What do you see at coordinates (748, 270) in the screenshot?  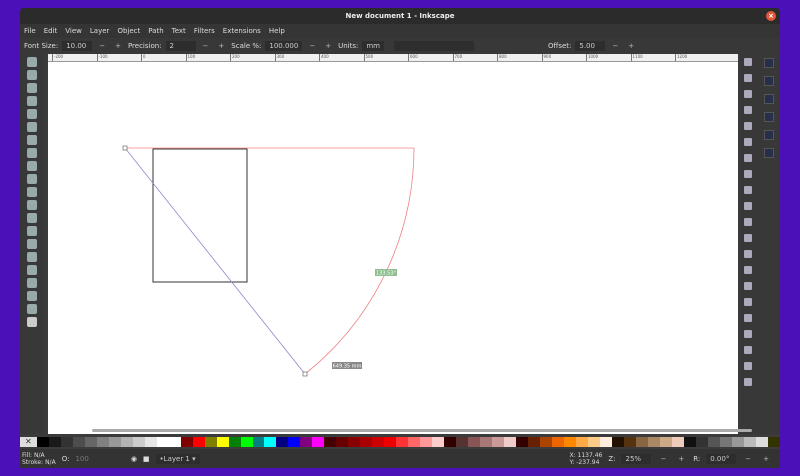 I see `clone-icon` at bounding box center [748, 270].